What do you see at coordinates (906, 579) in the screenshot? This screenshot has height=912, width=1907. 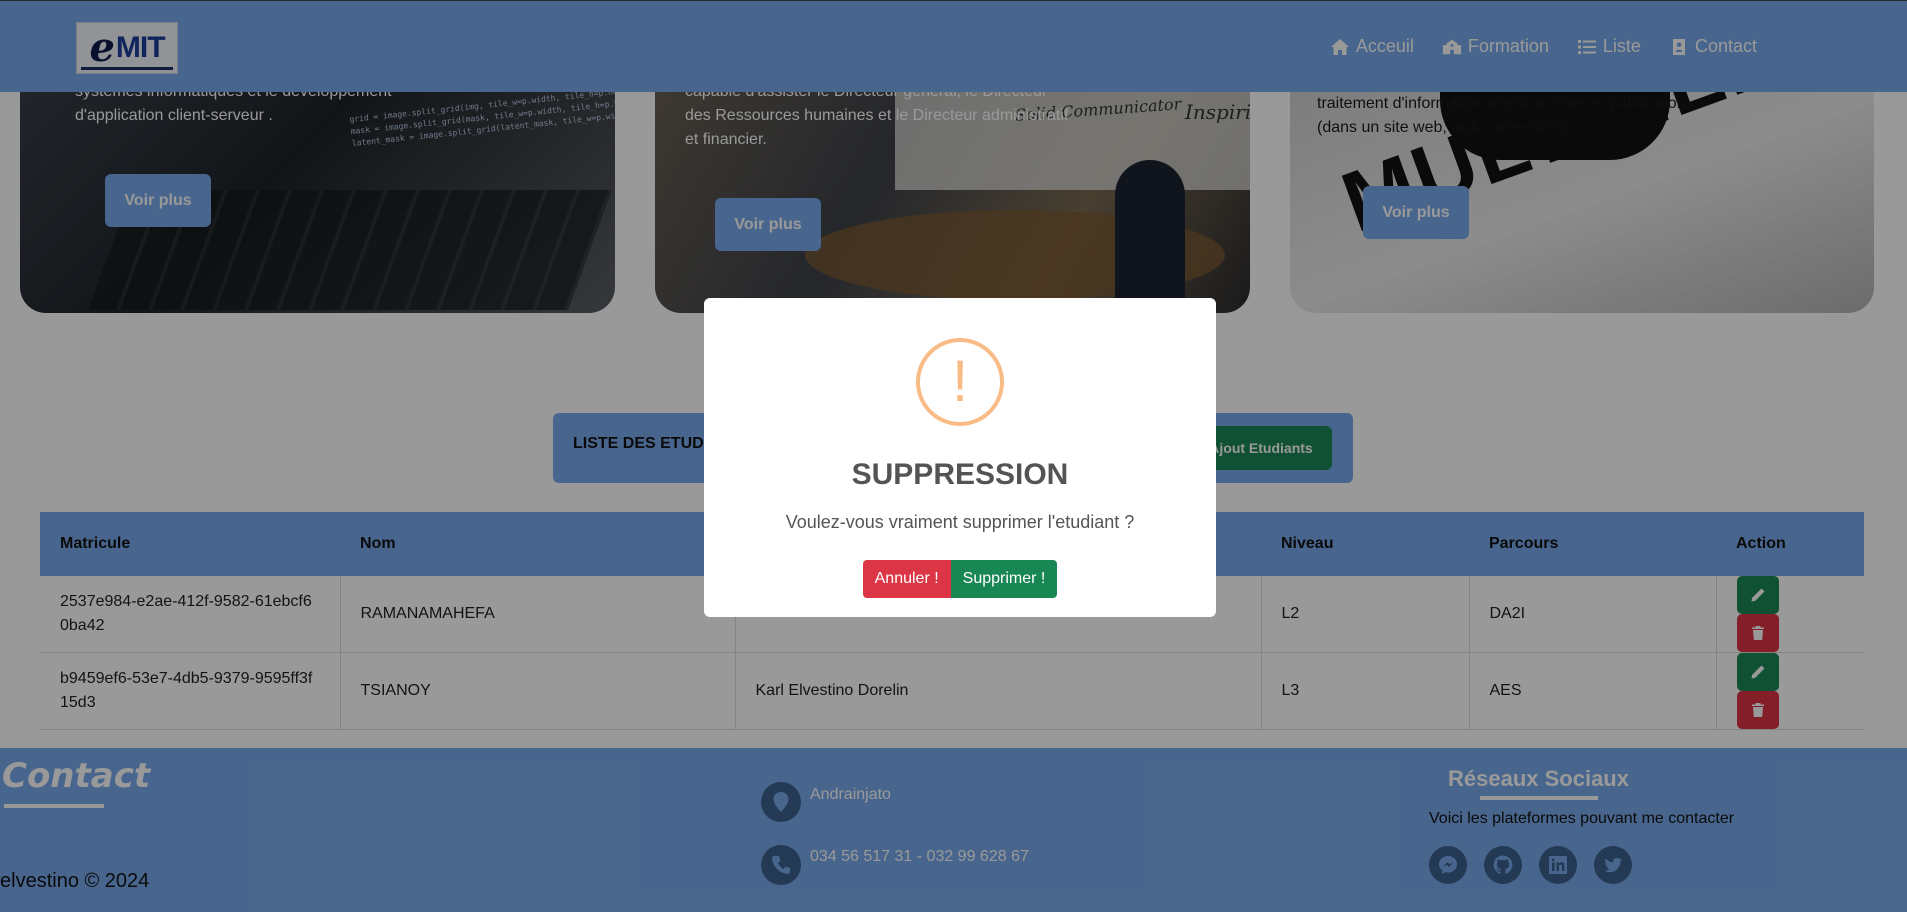 I see `cancel-button: Annuler !` at bounding box center [906, 579].